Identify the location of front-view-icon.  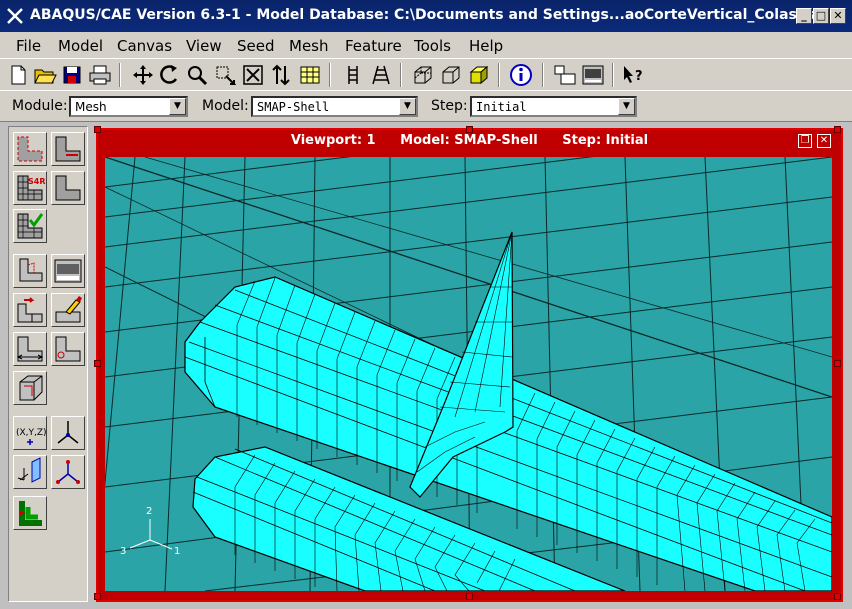
(451, 75).